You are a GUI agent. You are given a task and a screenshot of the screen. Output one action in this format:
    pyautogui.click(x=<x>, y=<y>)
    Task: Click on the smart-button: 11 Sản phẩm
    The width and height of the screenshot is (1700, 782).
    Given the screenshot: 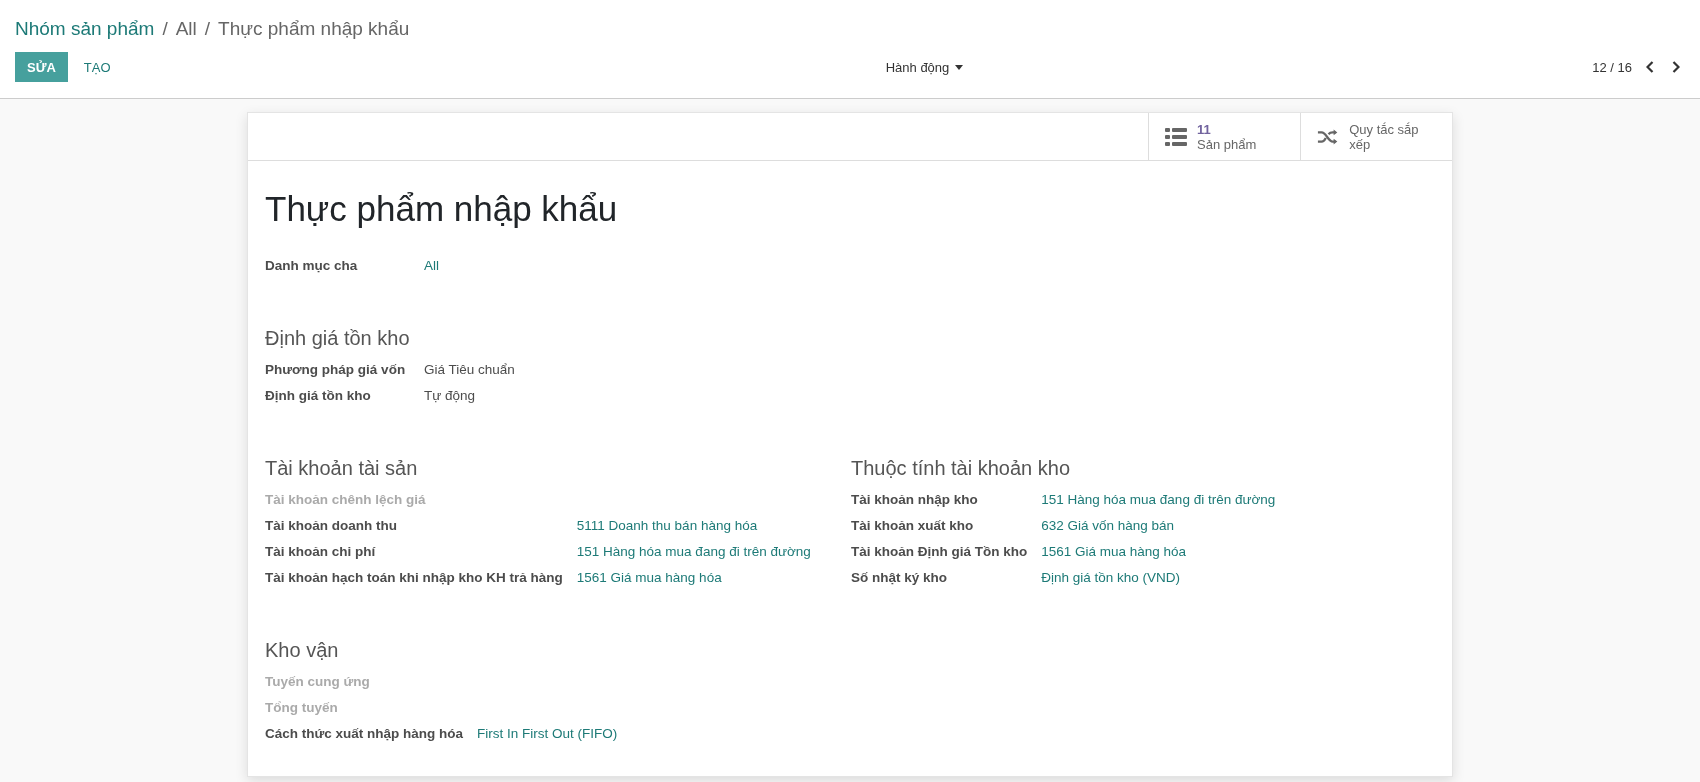 What is the action you would take?
    pyautogui.click(x=1224, y=136)
    